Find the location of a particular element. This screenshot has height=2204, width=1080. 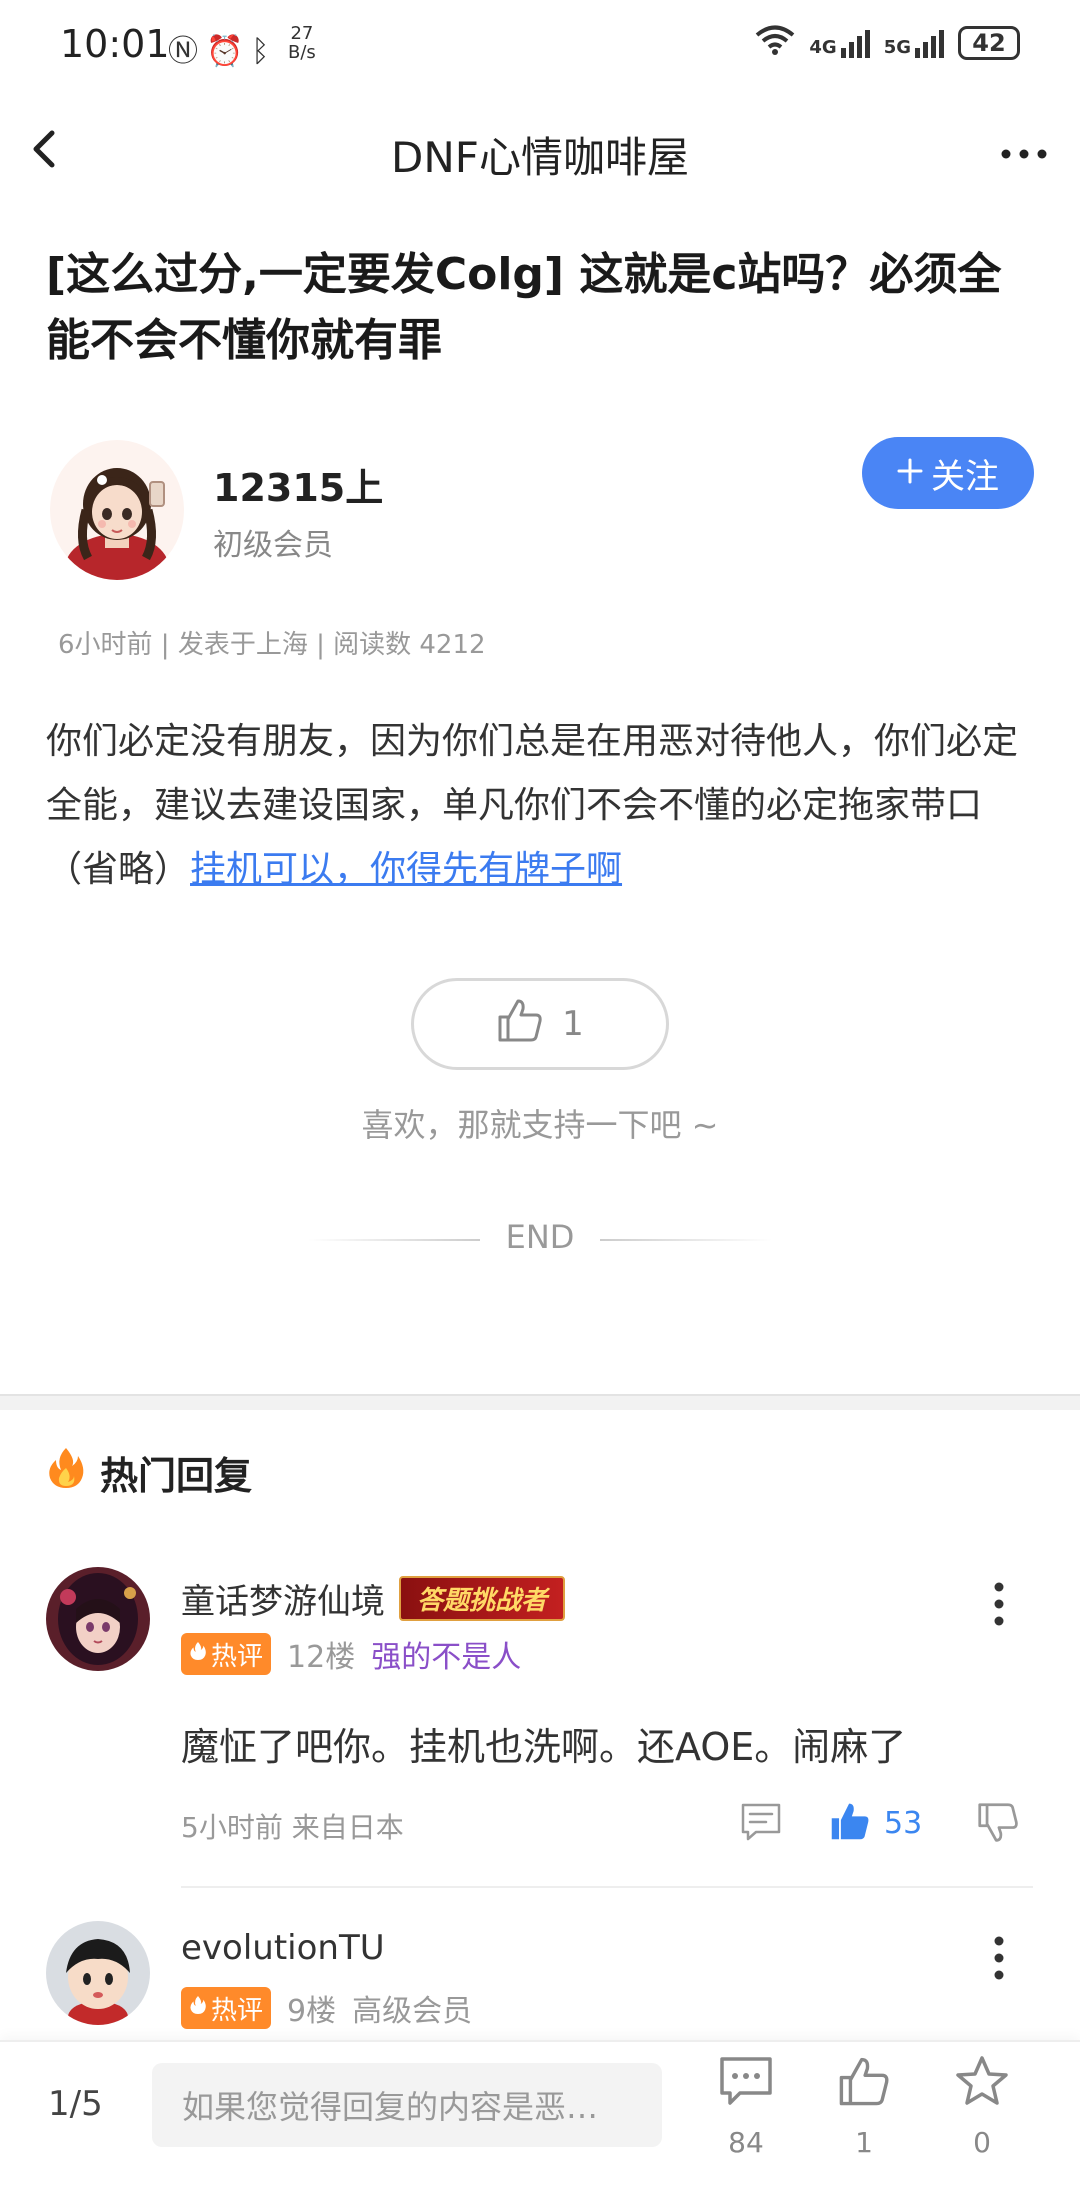

comments-button: 84 is located at coordinates (746, 2107).